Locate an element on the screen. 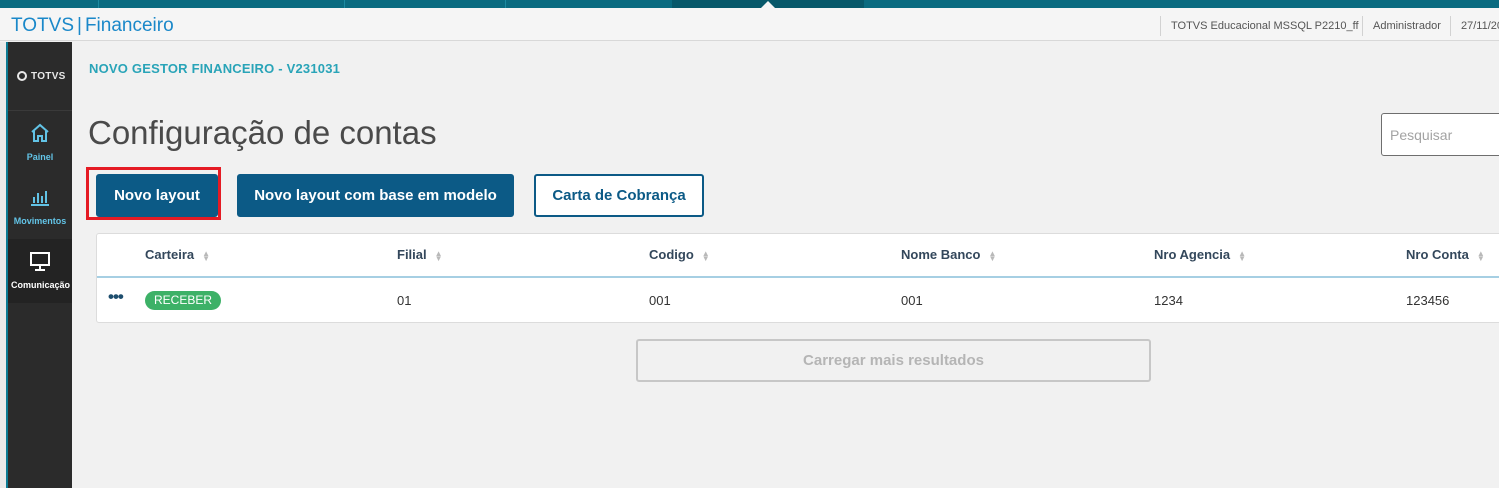  sidebar-item-painel: Painel is located at coordinates (40, 143).